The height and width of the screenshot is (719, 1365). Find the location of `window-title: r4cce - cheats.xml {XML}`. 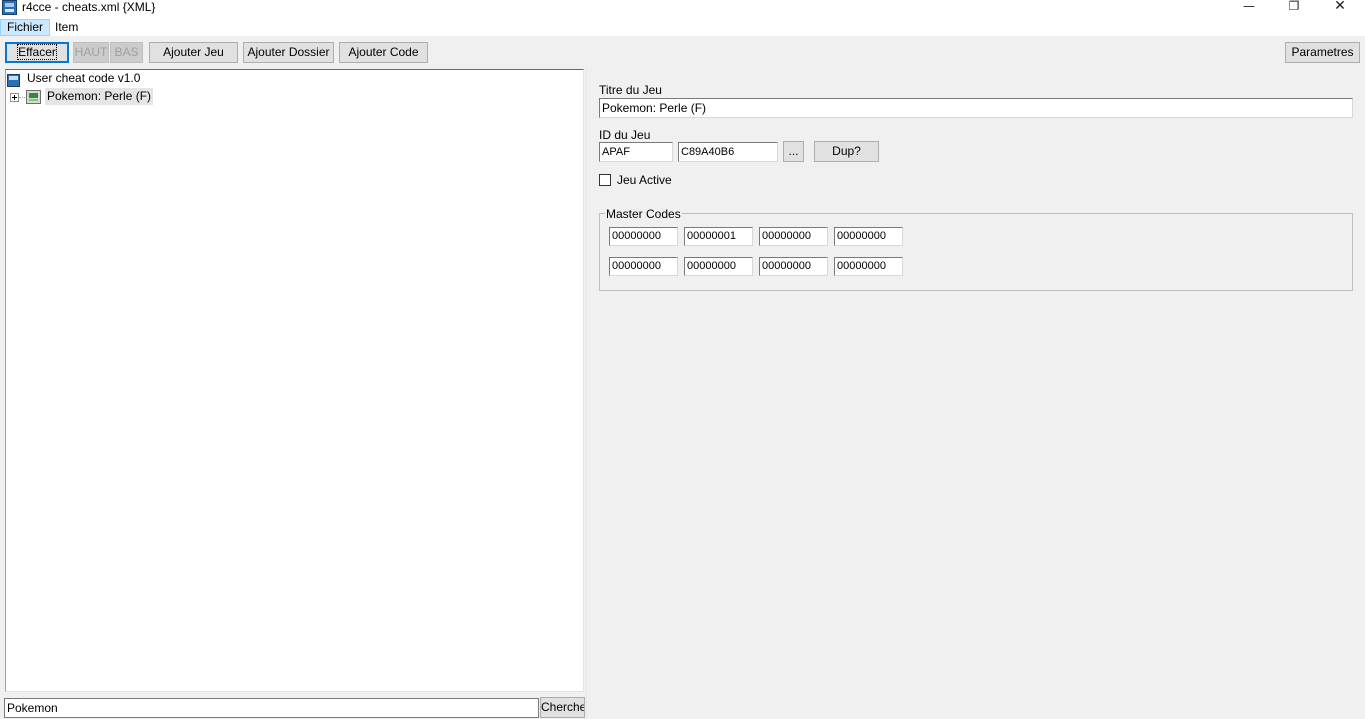

window-title: r4cce - cheats.xml {XML} is located at coordinates (89, 7).